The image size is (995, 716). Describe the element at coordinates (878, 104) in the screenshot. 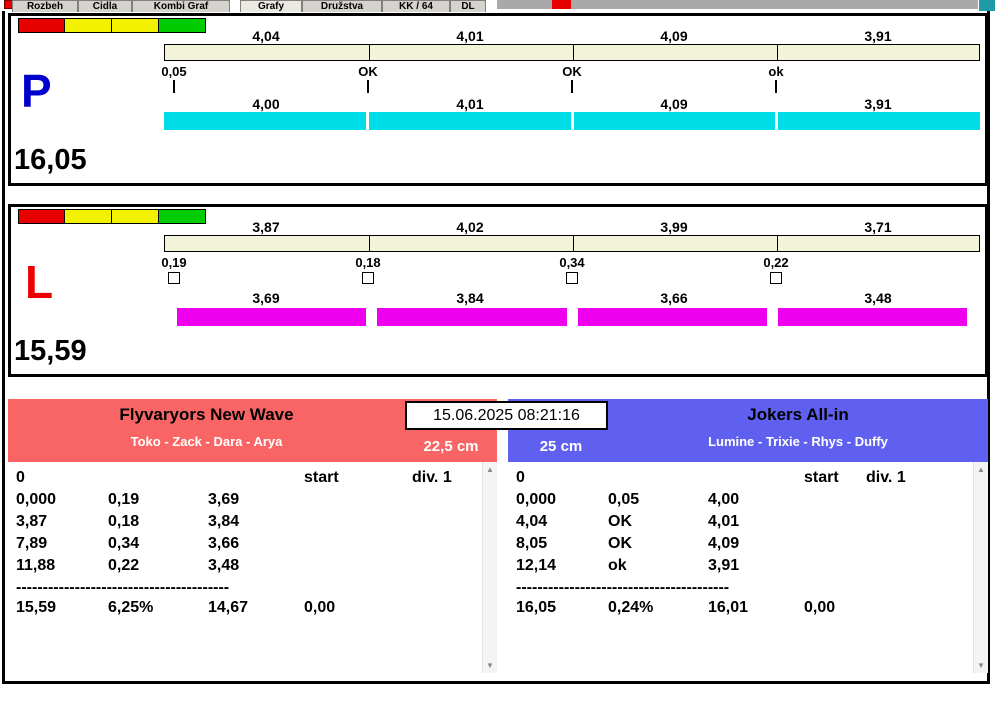

I see `lane-p-net-time: 3,91` at that location.